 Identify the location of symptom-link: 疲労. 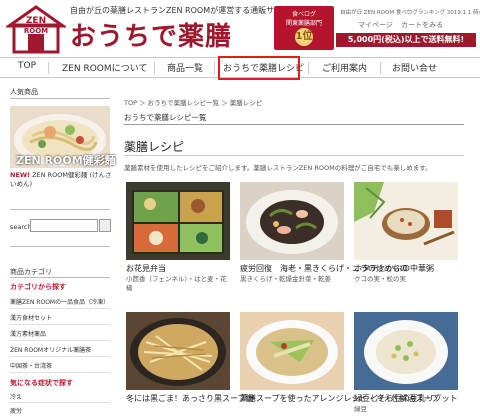
(16, 410).